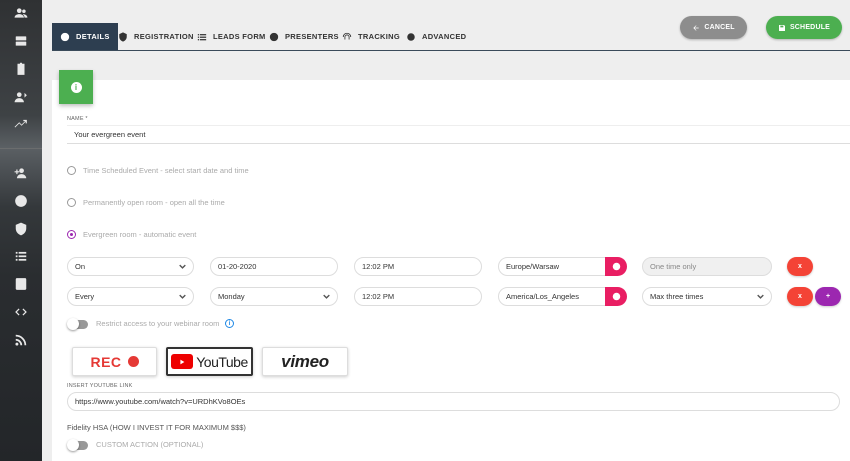  What do you see at coordinates (77, 119) in the screenshot?
I see `name-label: NAME *` at bounding box center [77, 119].